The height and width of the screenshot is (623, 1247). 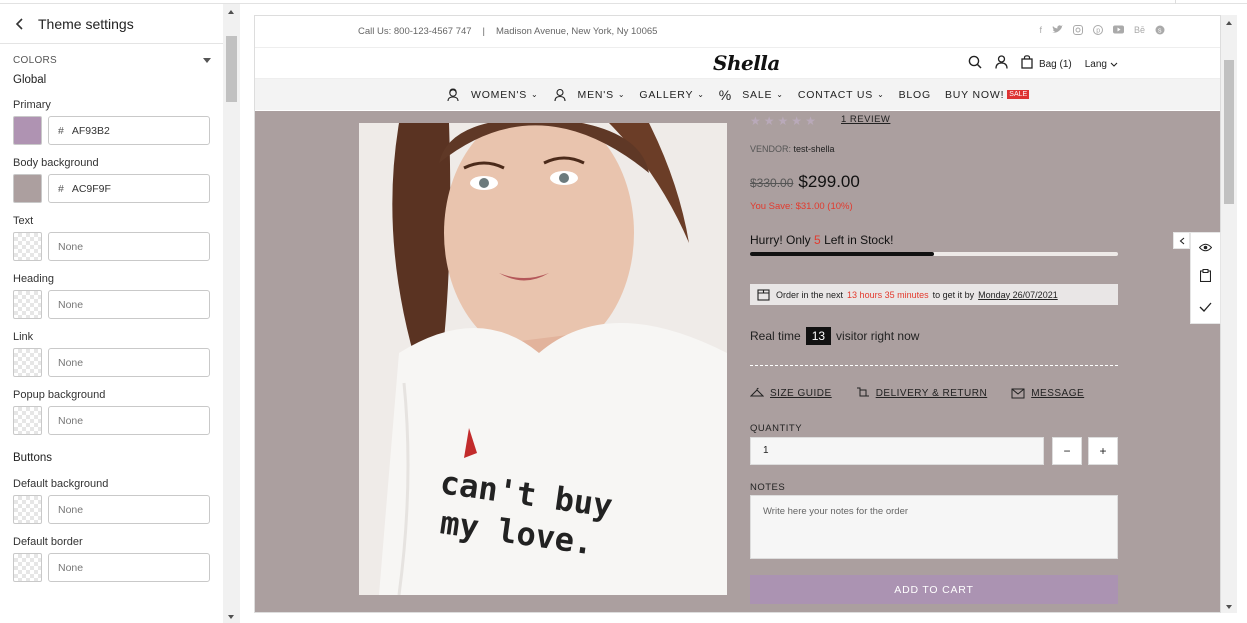 I want to click on nav-womens: WOMEN'S ⌄, so click(x=505, y=95).